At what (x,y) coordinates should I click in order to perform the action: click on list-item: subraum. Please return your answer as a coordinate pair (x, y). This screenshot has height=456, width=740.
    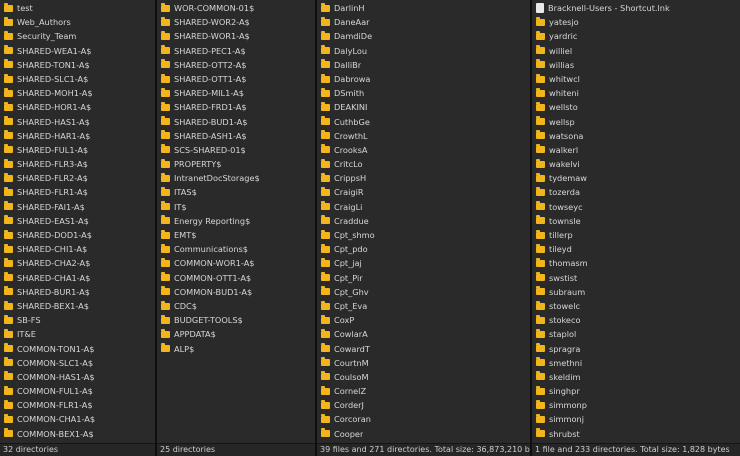
    Looking at the image, I should click on (636, 292).